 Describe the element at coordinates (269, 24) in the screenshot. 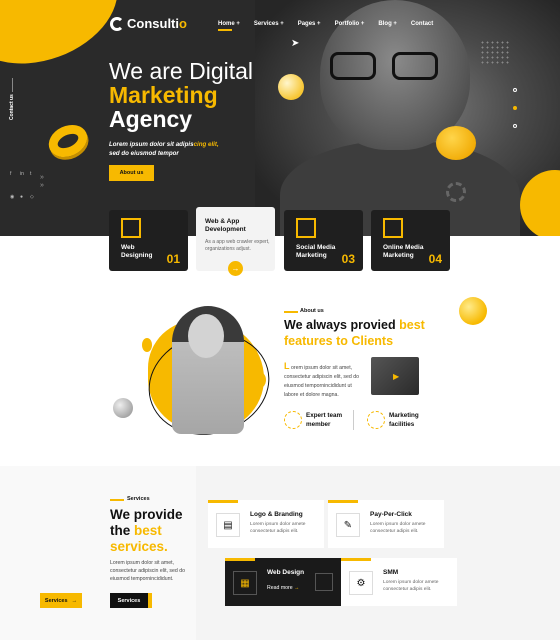

I see `nav-item-services: Services +` at that location.